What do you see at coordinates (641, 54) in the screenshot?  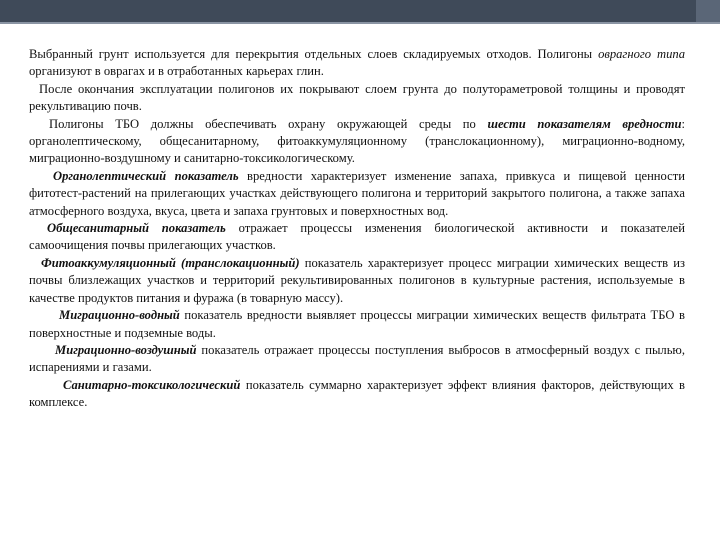 I see `emphasis-ravine-type: оврагного типа` at bounding box center [641, 54].